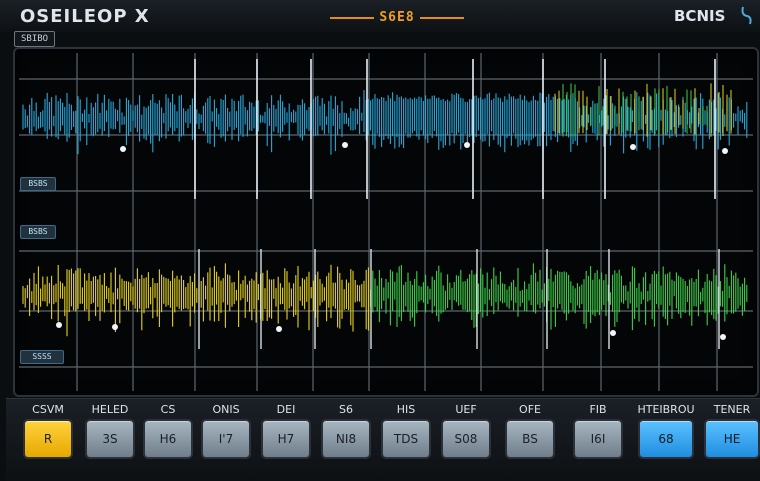 The image size is (760, 481). What do you see at coordinates (352, 18) in the screenshot?
I see `readout-rule-left` at bounding box center [352, 18].